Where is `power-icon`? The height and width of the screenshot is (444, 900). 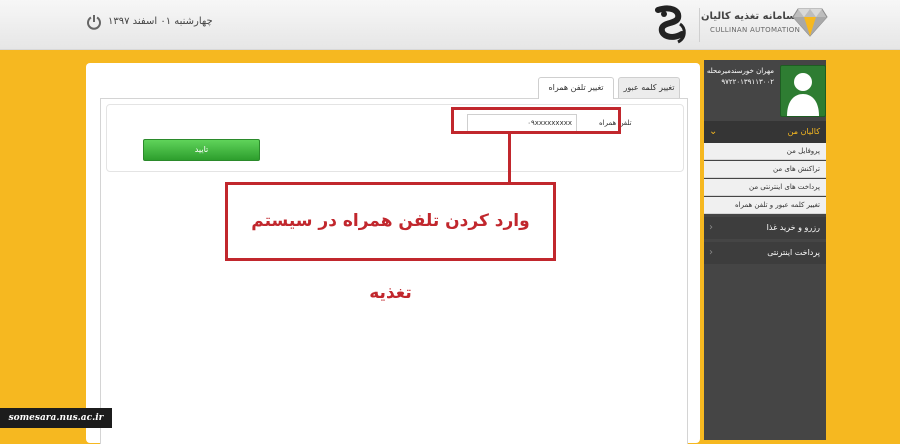 power-icon is located at coordinates (94, 22).